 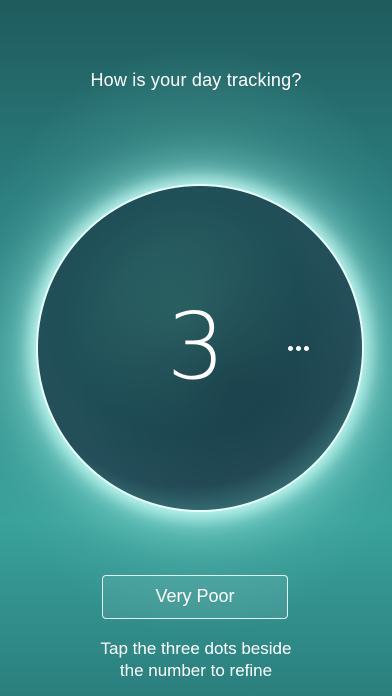 What do you see at coordinates (195, 597) in the screenshot?
I see `rating-label-button: Very Poor` at bounding box center [195, 597].